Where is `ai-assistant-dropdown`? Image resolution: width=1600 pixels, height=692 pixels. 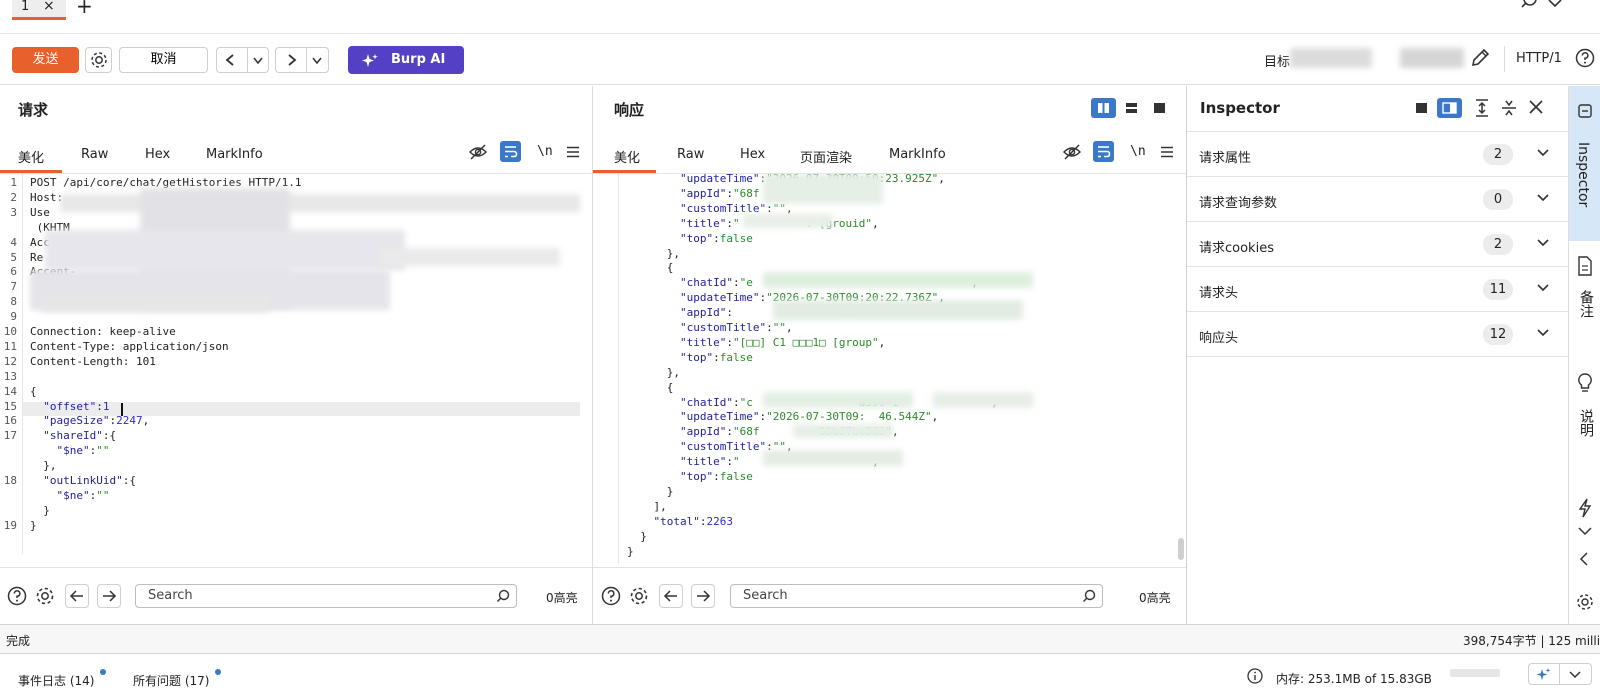 ai-assistant-dropdown is located at coordinates (1560, 674).